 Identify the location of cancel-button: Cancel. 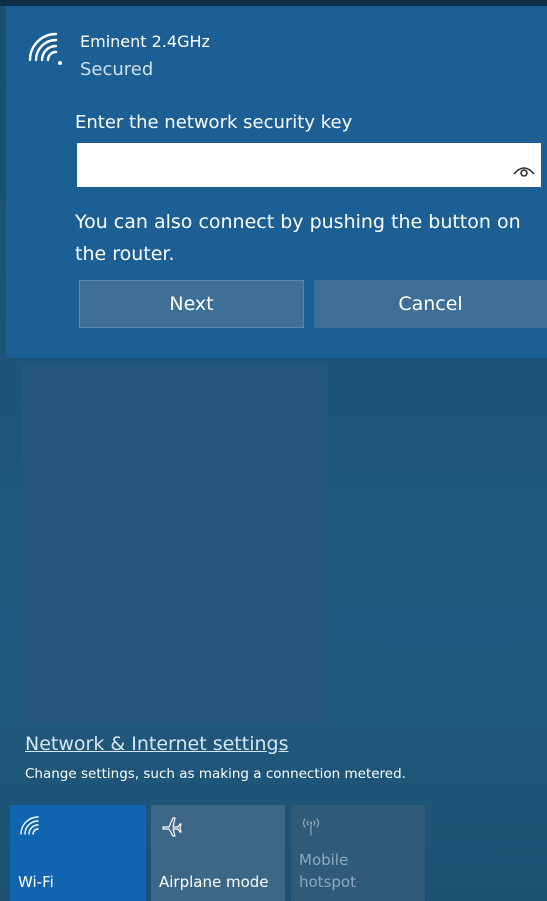
(430, 304).